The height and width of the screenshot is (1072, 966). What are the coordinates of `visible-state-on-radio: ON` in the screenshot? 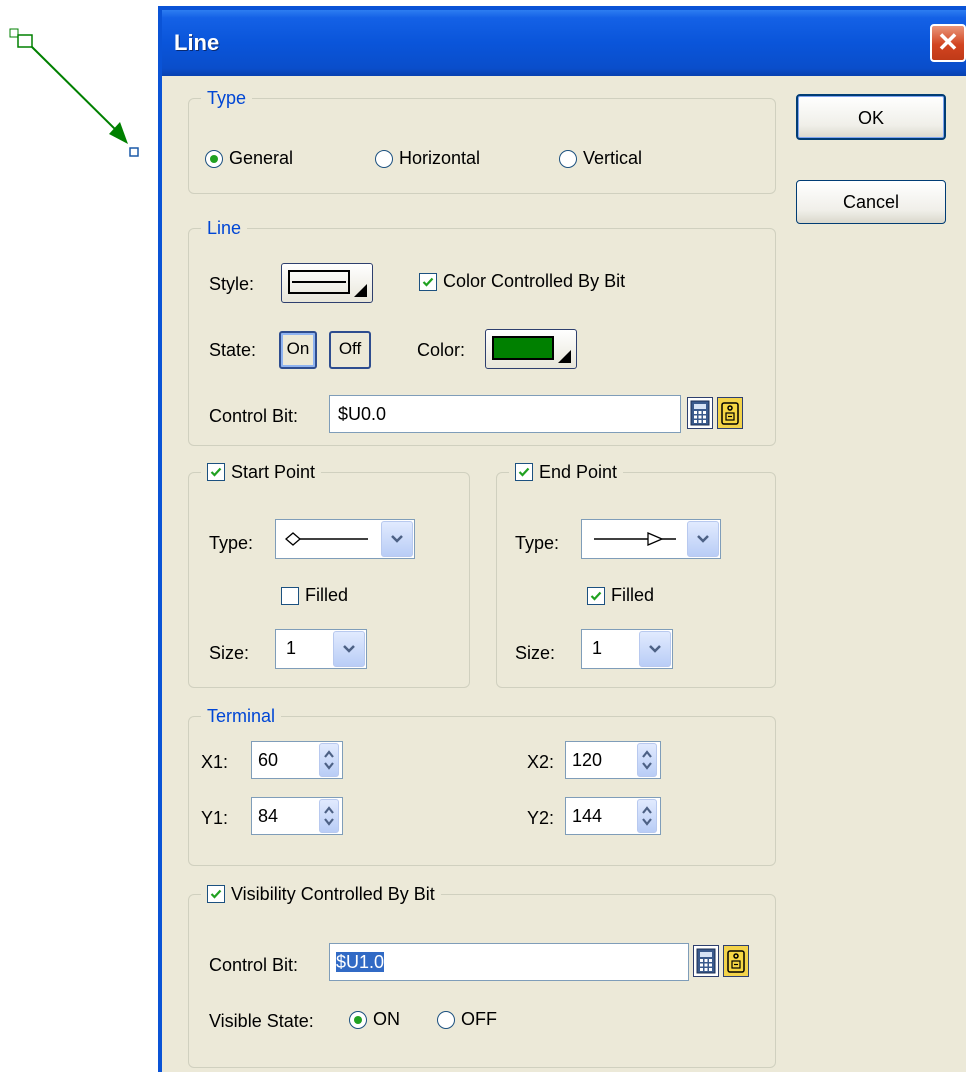 It's located at (374, 1019).